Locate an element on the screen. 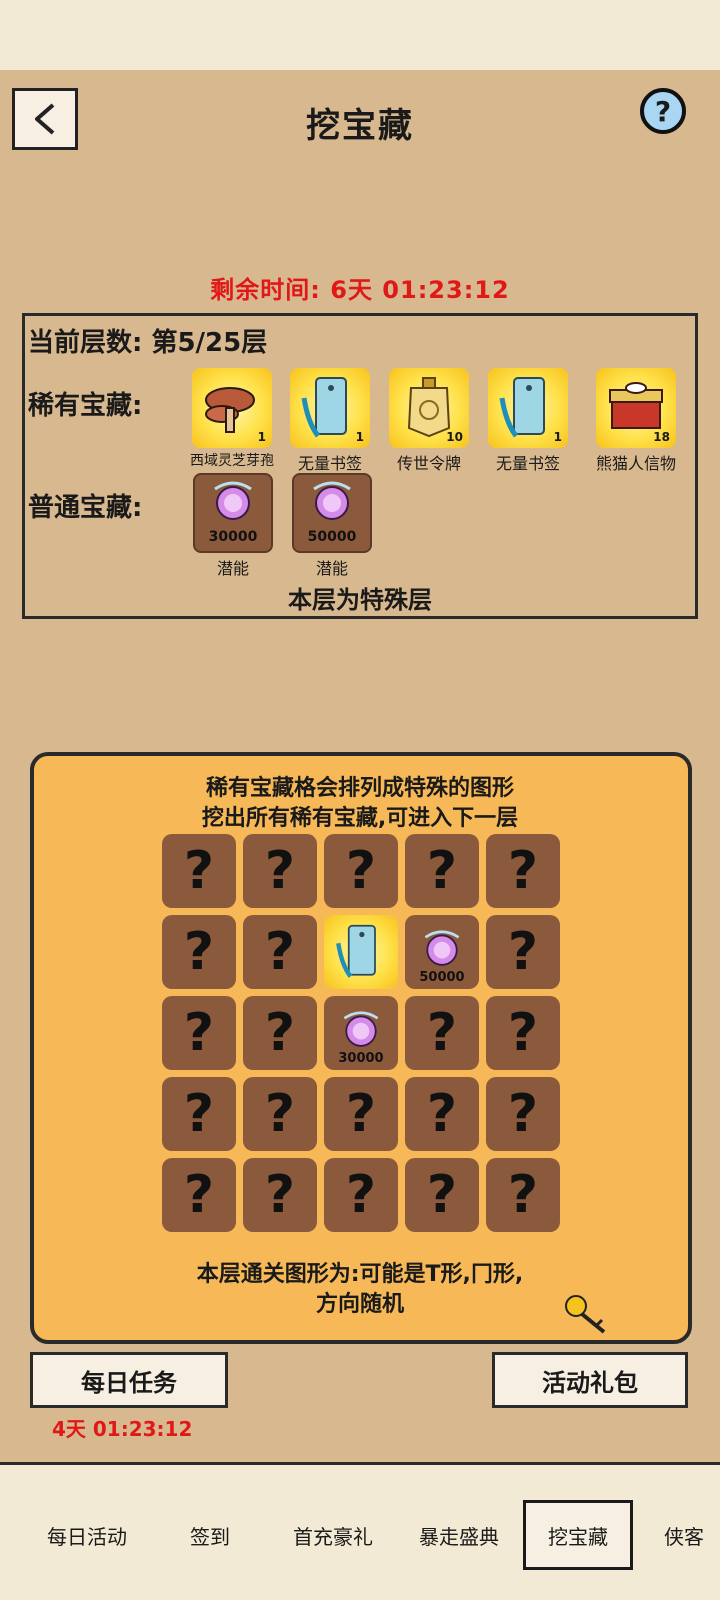 This screenshot has width=720, height=1600. daily-task-button: 每日任务 is located at coordinates (129, 1380).